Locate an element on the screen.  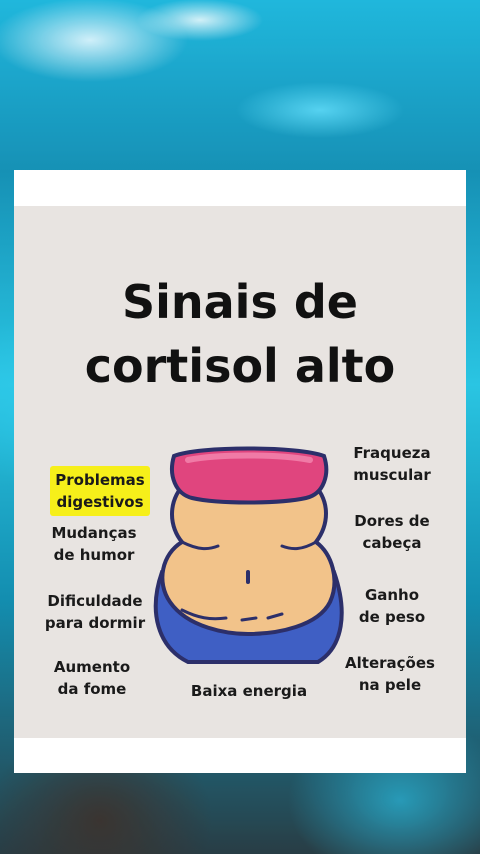
sign-fraqueza-muscular: Fraqueza muscular is located at coordinates (392, 464).